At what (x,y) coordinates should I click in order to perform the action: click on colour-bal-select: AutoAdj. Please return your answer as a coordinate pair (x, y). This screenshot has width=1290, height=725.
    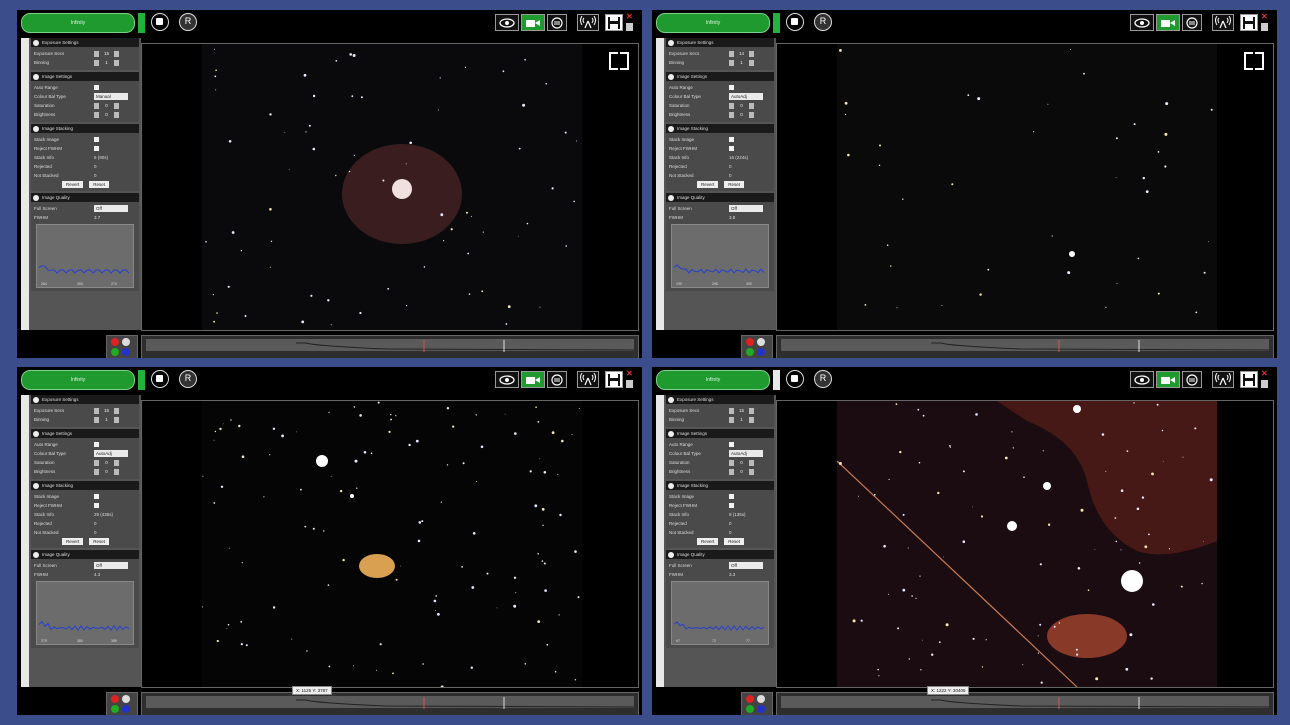
    Looking at the image, I should click on (746, 96).